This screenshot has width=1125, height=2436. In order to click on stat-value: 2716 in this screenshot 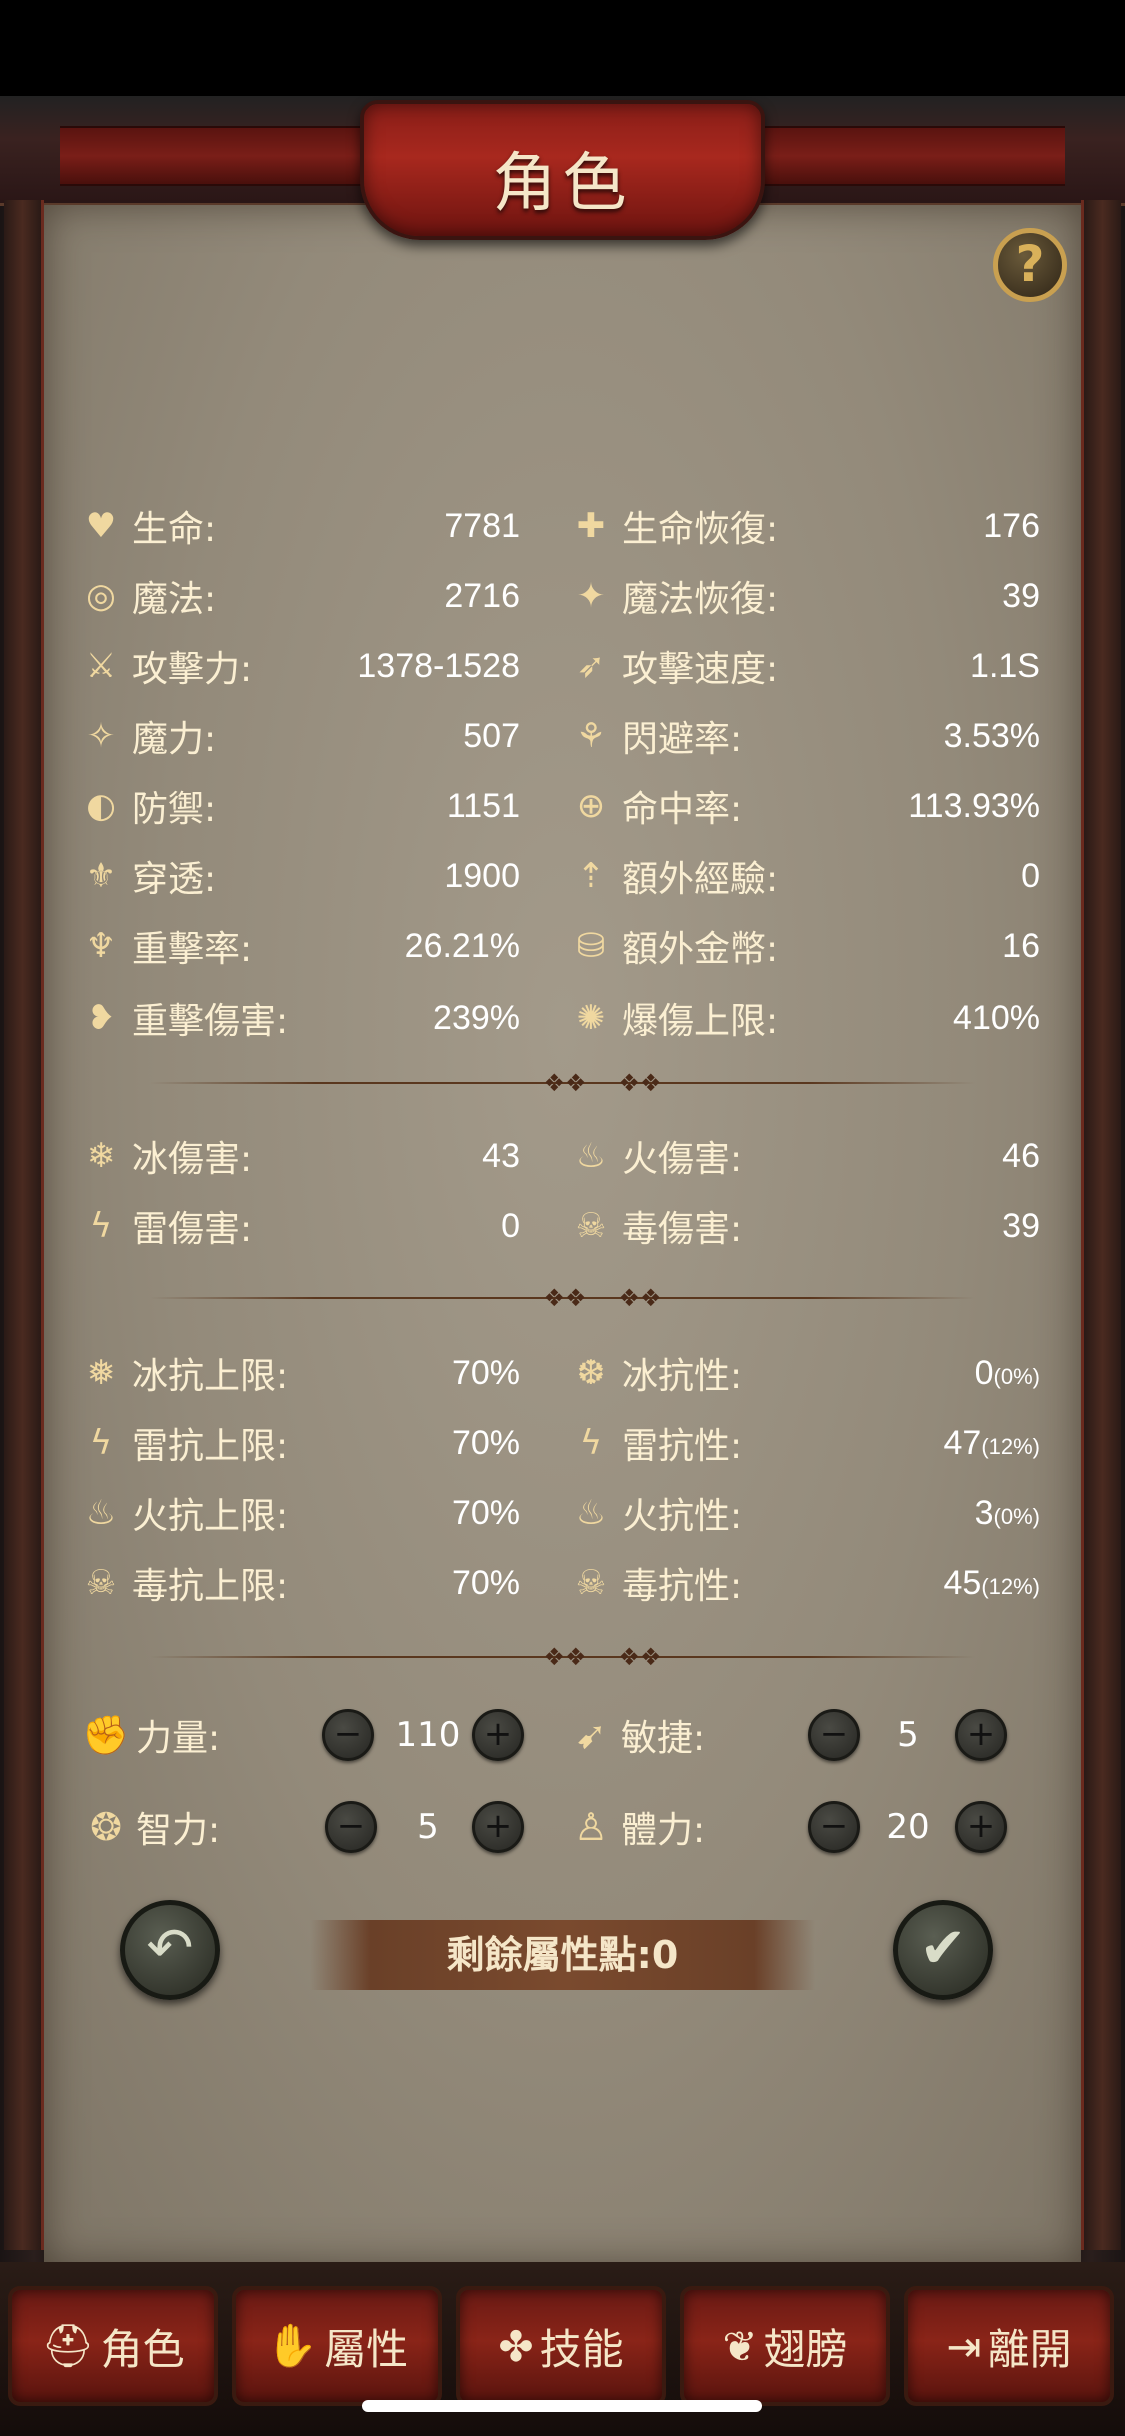, I will do `click(482, 596)`.